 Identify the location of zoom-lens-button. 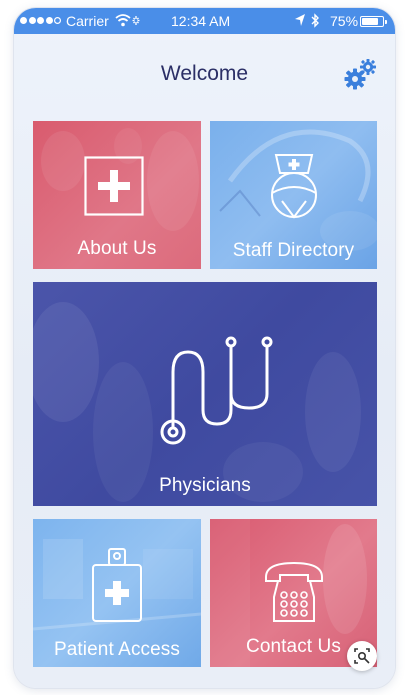
(362, 656).